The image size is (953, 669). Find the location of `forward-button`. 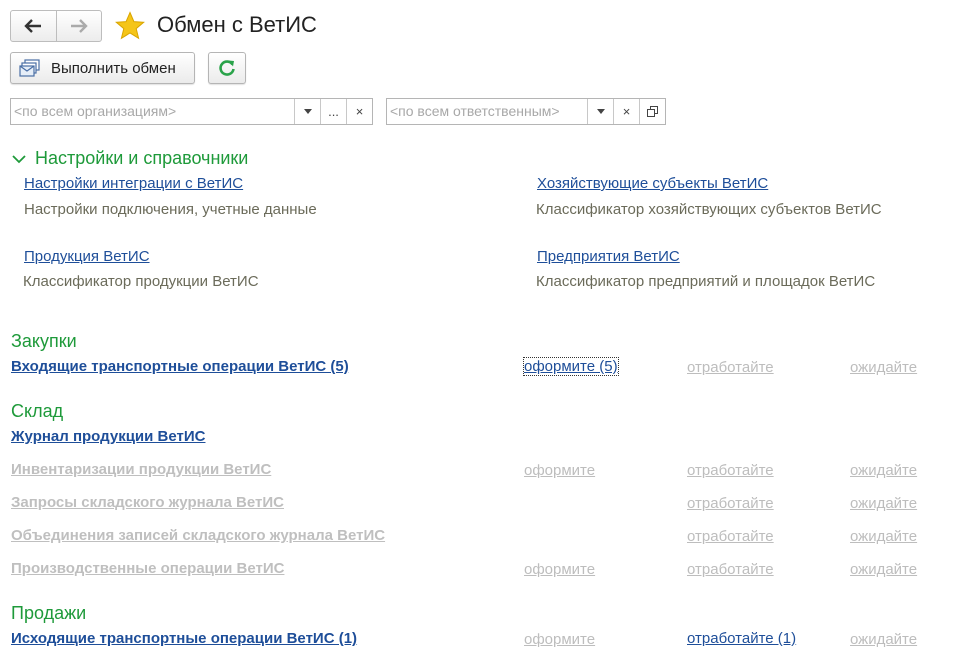

forward-button is located at coordinates (78, 26).